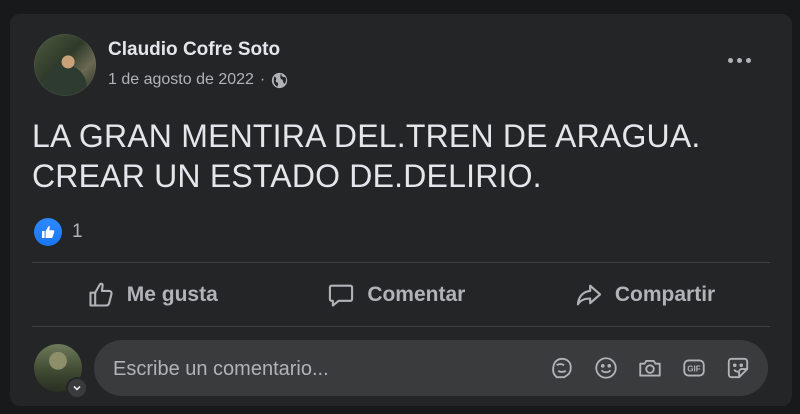 This screenshot has width=800, height=414. I want to click on post-meta: 1 de agosto de 2022 ·, so click(198, 80).